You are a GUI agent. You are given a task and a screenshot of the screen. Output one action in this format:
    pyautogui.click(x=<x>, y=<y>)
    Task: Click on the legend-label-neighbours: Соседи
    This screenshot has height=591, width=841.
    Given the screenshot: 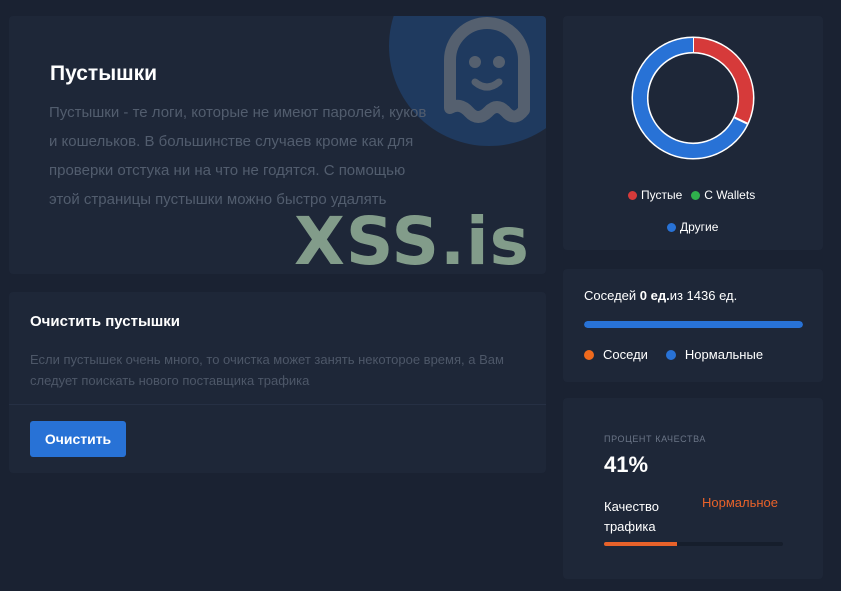 What is the action you would take?
    pyautogui.click(x=625, y=354)
    